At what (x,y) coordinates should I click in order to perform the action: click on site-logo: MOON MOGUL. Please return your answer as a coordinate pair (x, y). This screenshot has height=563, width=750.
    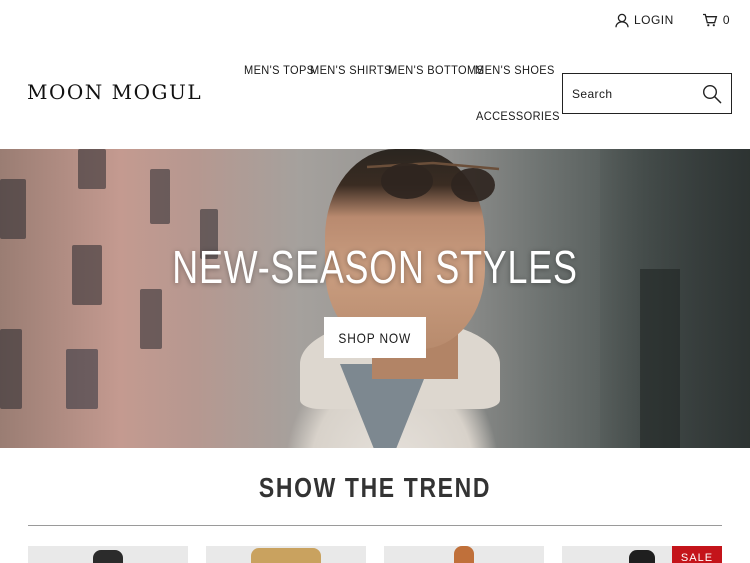
    Looking at the image, I should click on (114, 92).